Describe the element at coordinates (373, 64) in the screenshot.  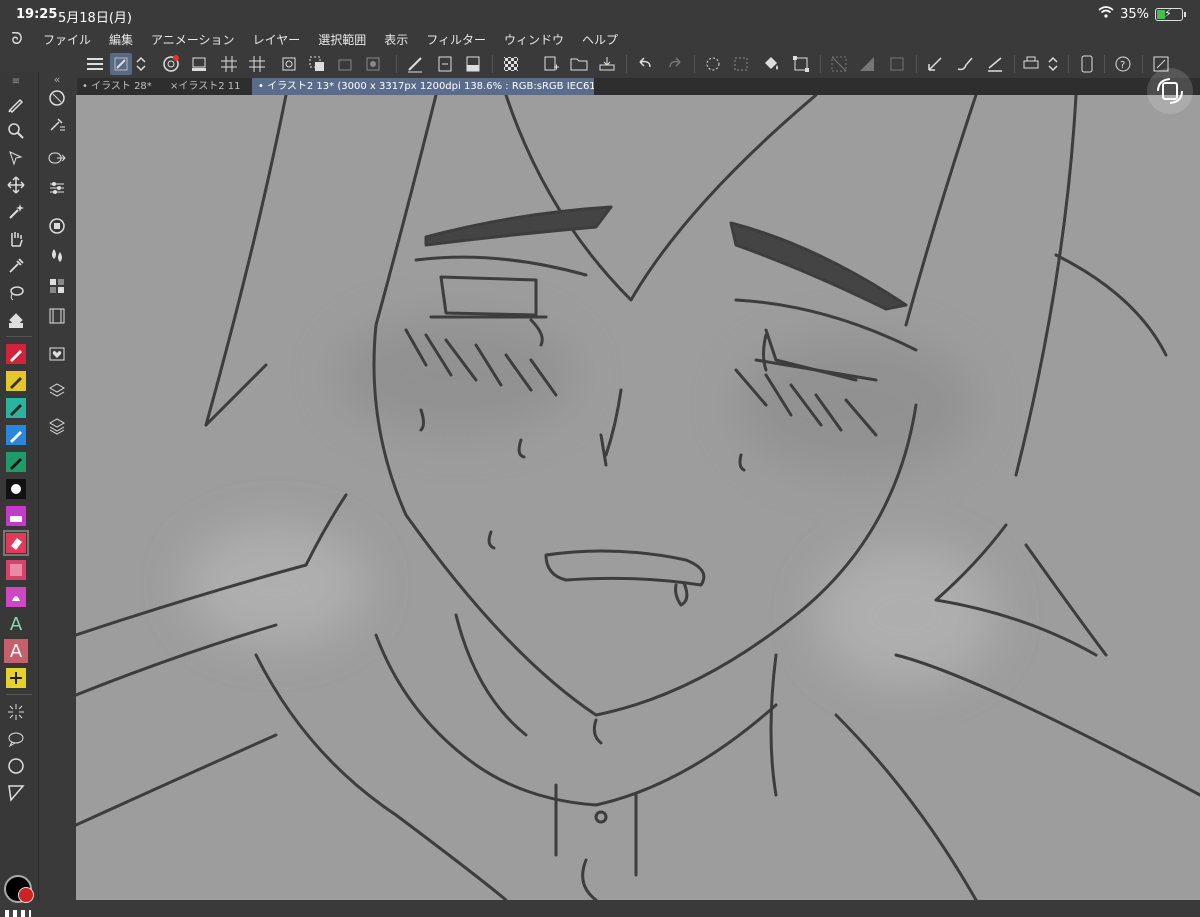
I see `snap-icon` at that location.